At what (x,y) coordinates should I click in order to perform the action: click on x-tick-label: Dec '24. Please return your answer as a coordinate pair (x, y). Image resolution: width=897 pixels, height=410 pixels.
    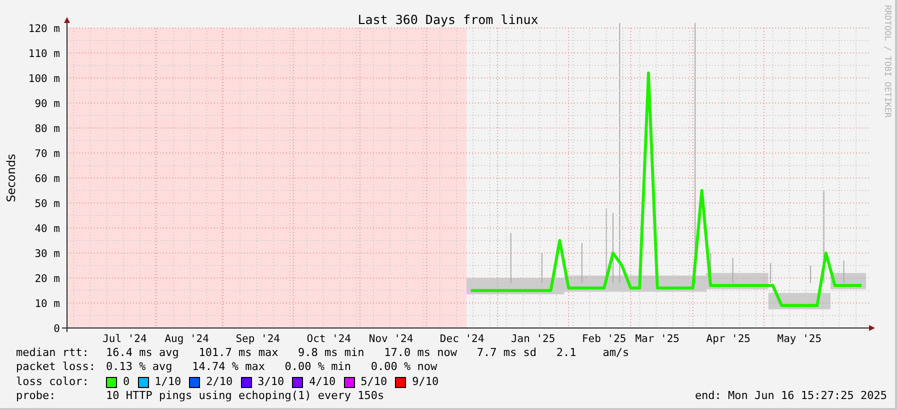
    Looking at the image, I should click on (462, 339).